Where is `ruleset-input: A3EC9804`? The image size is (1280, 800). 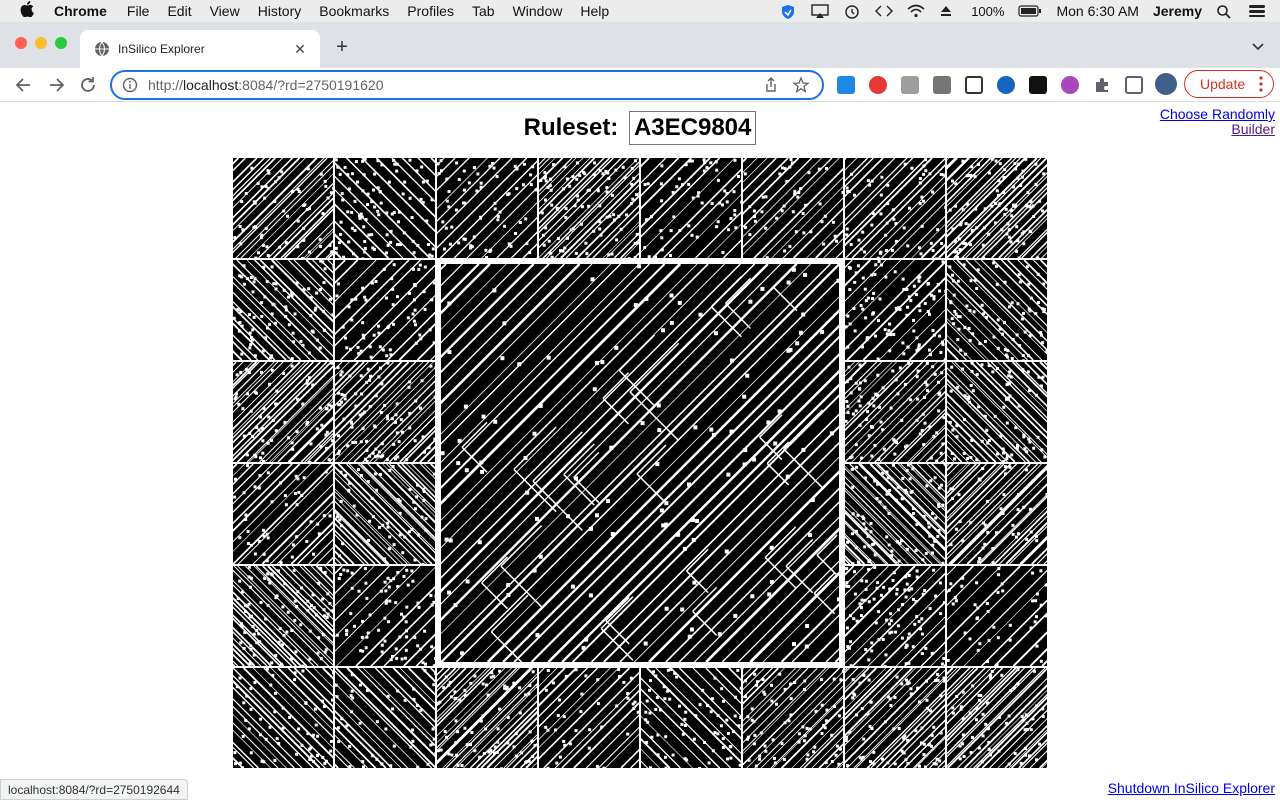
ruleset-input: A3EC9804 is located at coordinates (692, 128).